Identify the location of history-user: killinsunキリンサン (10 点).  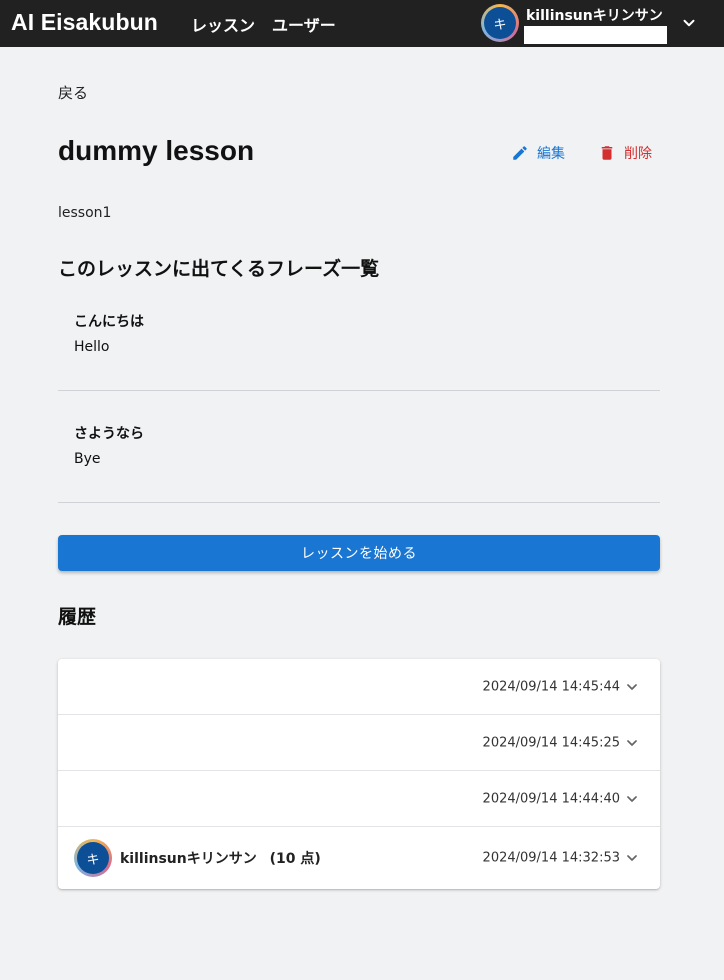
(220, 858).